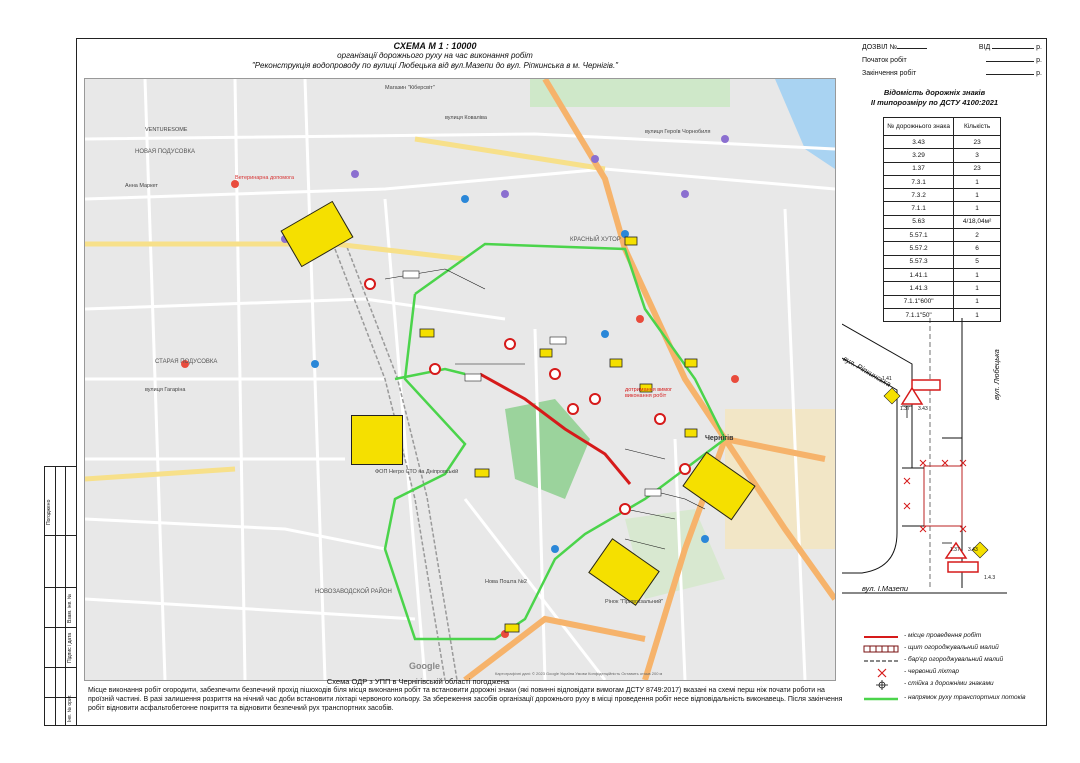 The height and width of the screenshot is (763, 1080). What do you see at coordinates (141, 186) in the screenshot?
I see `place-label: Анна Маркет` at bounding box center [141, 186].